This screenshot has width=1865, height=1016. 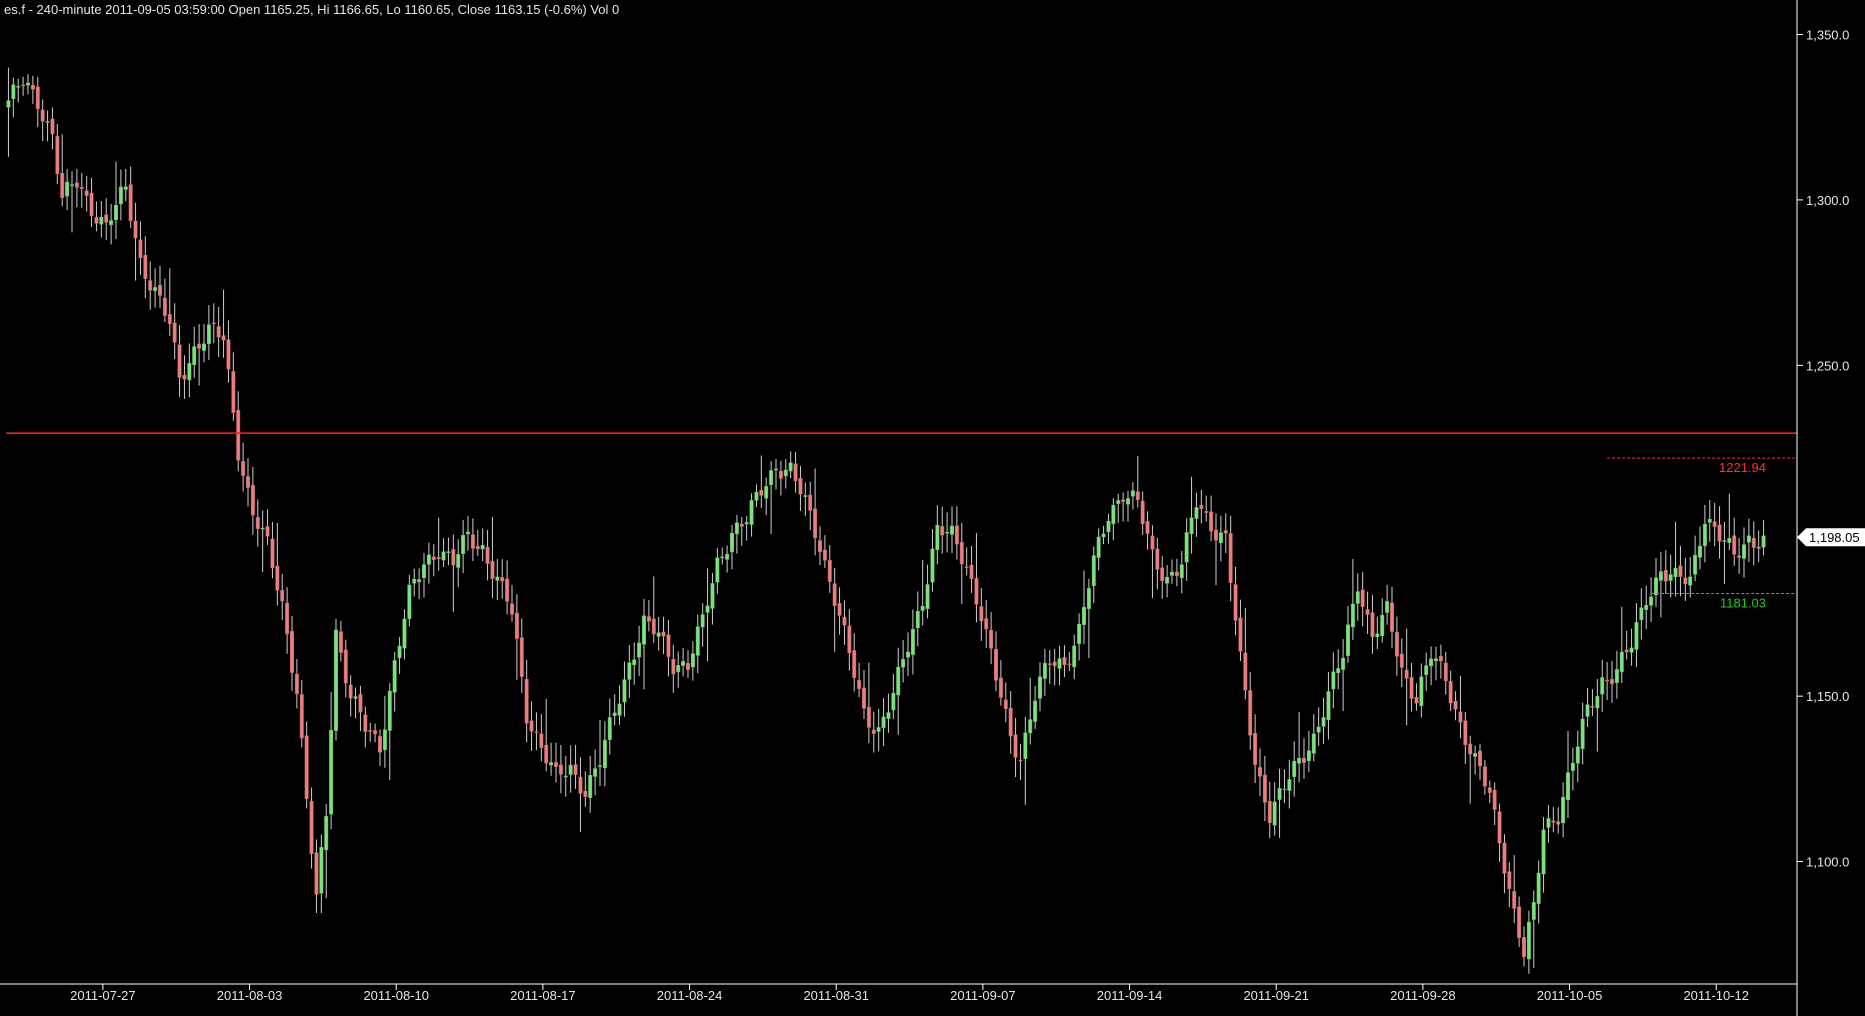 I want to click on y-tick-label: 1,150.0, so click(x=1827, y=696).